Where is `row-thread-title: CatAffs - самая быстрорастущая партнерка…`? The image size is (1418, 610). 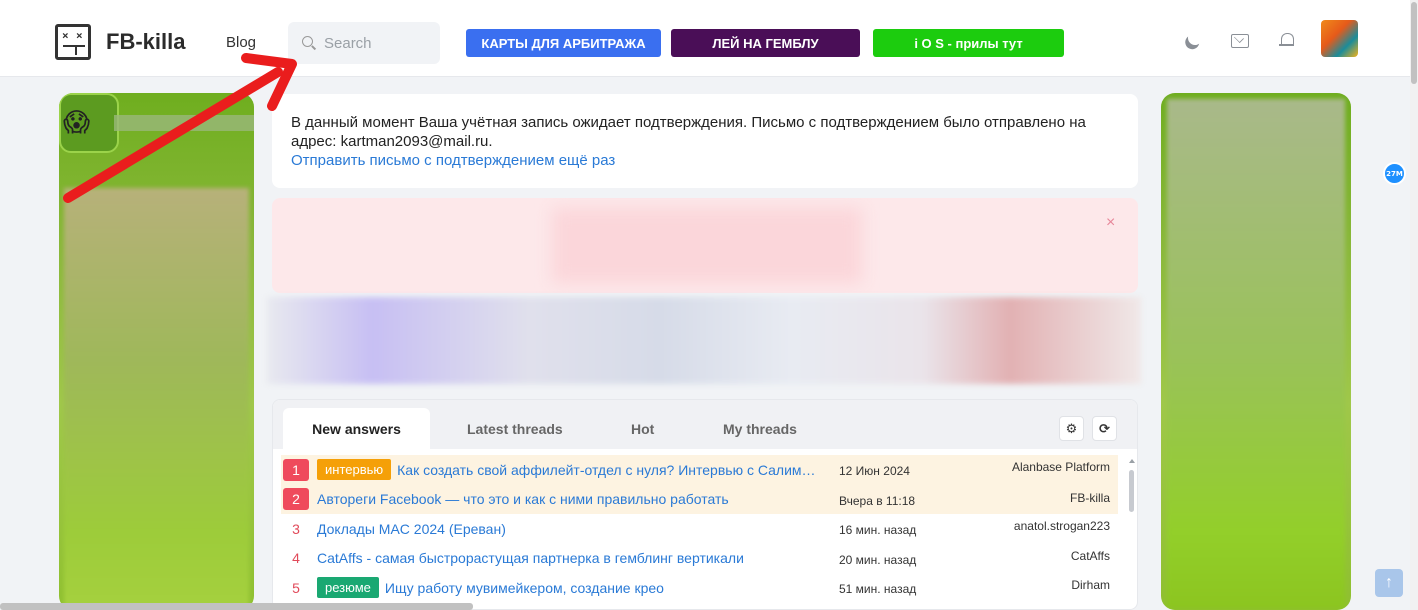
row-thread-title: CatAffs - самая быстрорастущая партнерка… is located at coordinates (552, 558).